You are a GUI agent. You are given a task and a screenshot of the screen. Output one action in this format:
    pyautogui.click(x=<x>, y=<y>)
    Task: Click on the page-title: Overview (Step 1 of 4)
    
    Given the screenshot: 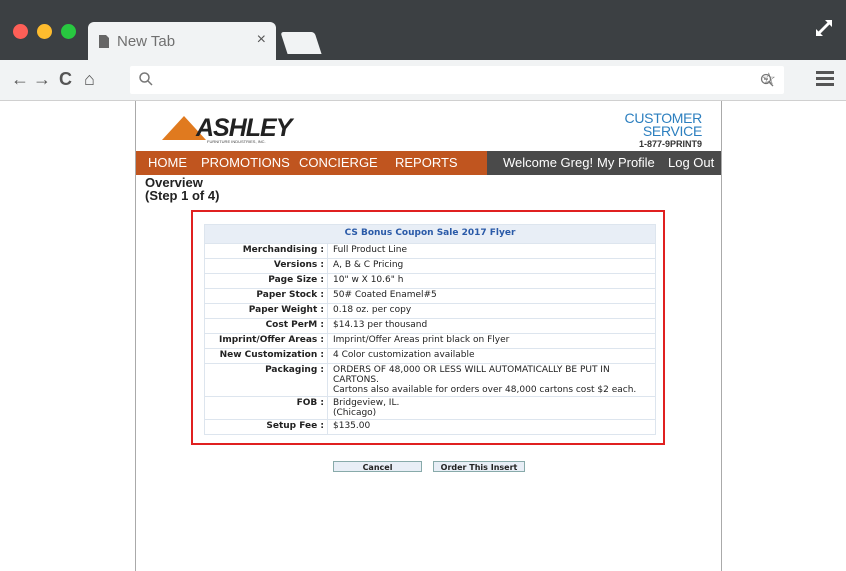 What is the action you would take?
    pyautogui.click(x=182, y=189)
    